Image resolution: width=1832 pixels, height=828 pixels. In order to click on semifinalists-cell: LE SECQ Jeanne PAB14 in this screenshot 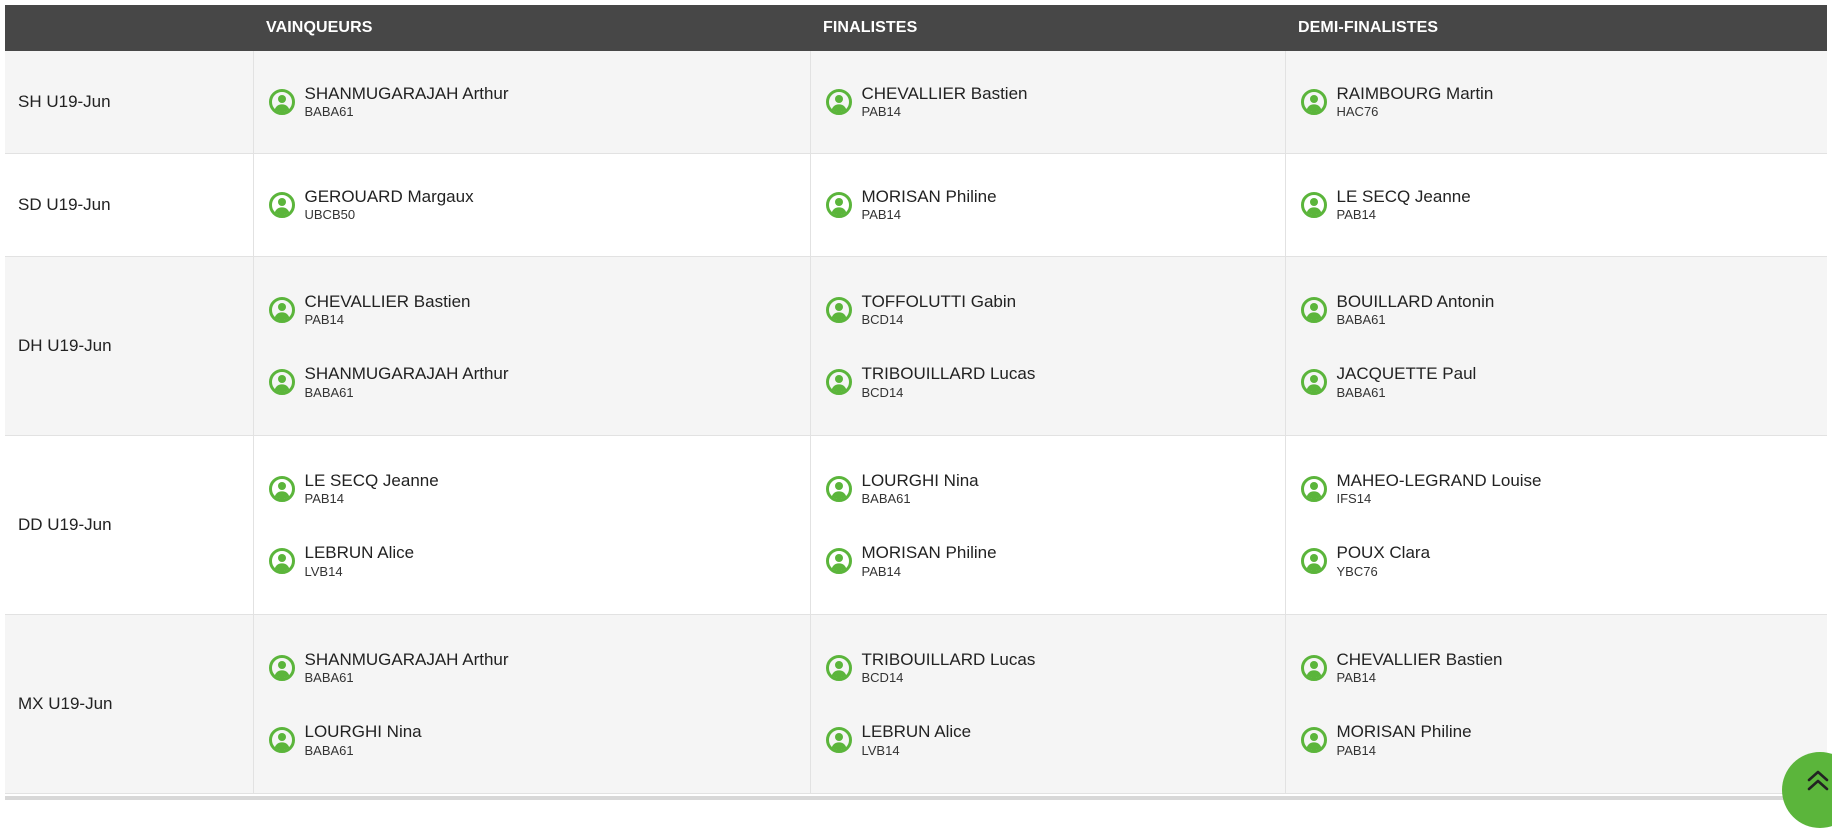, I will do `click(1556, 205)`.